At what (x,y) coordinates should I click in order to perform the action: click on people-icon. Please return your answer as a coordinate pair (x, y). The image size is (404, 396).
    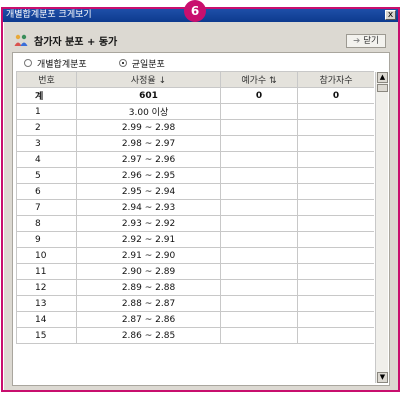
    Looking at the image, I should click on (21, 40).